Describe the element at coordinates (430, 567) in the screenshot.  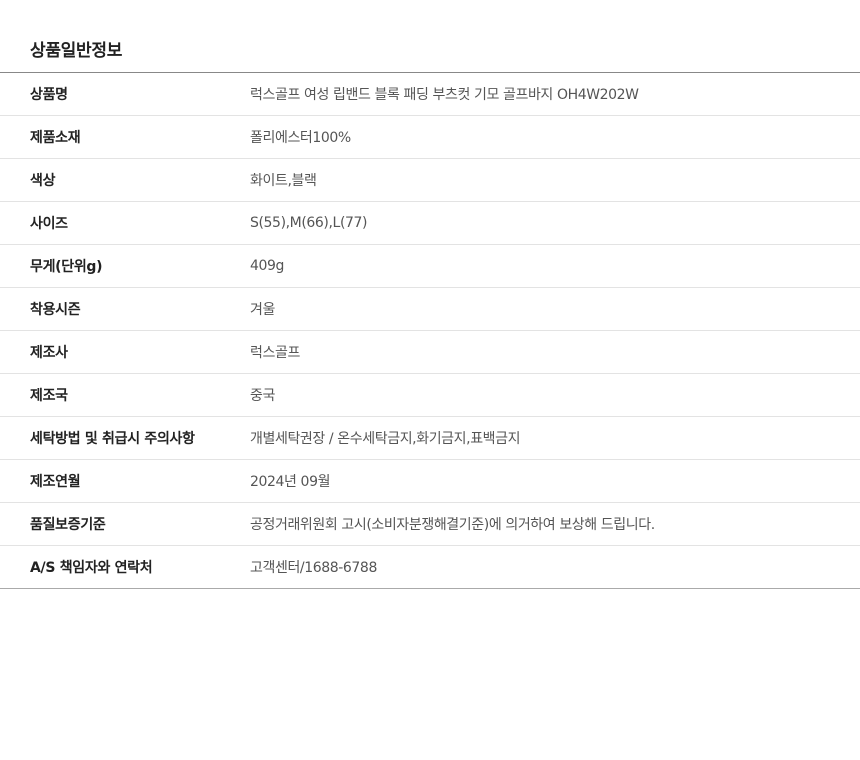
I see `info-row-as-contact: A/S 책임자와 연락처 고객센터/1688-6788` at that location.